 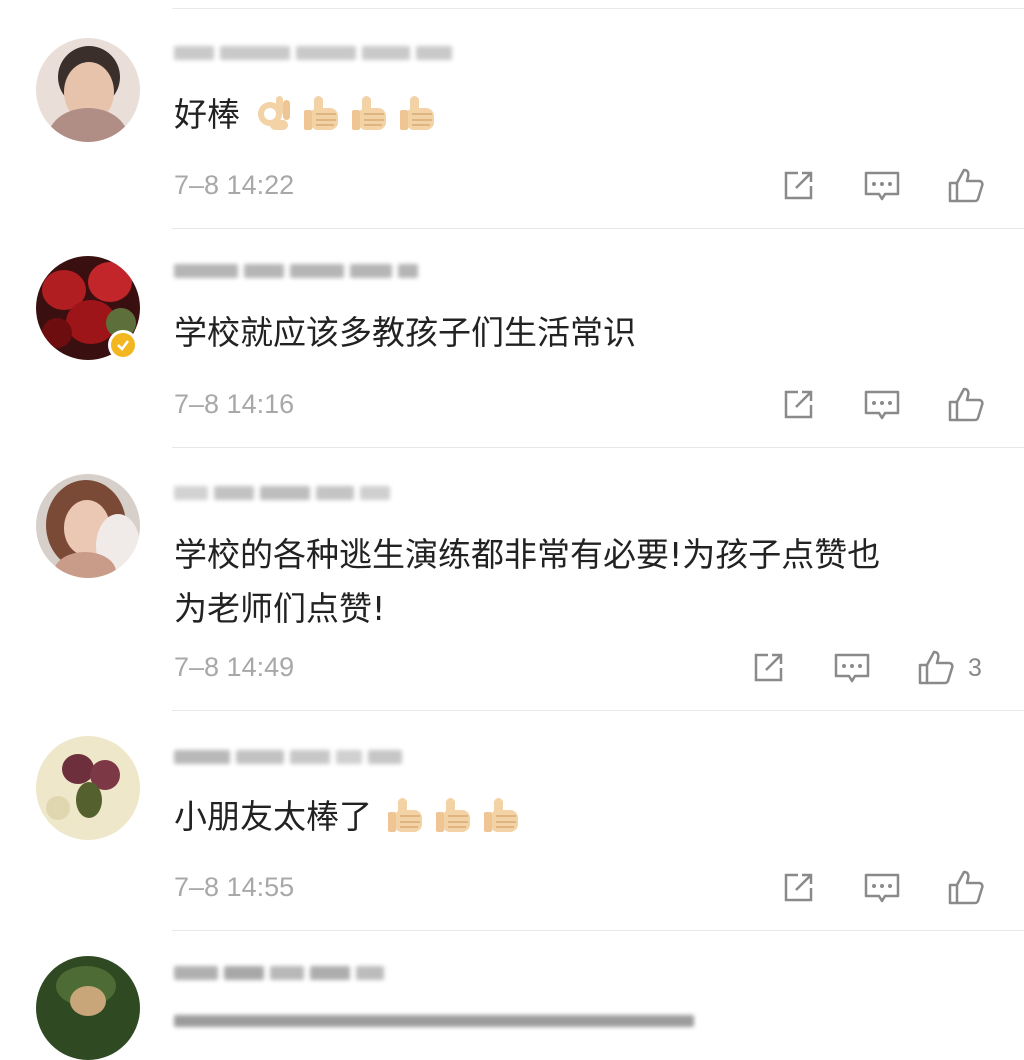 What do you see at coordinates (579, 817) in the screenshot?
I see `comment-text: 小朋友太棒了` at bounding box center [579, 817].